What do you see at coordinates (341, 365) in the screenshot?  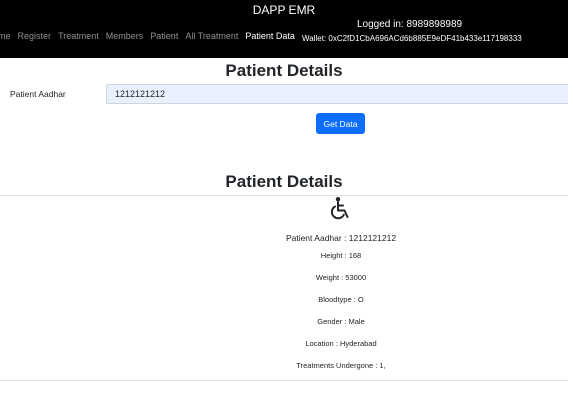 I see `treatments-value: Treatments Undergone : 1,` at bounding box center [341, 365].